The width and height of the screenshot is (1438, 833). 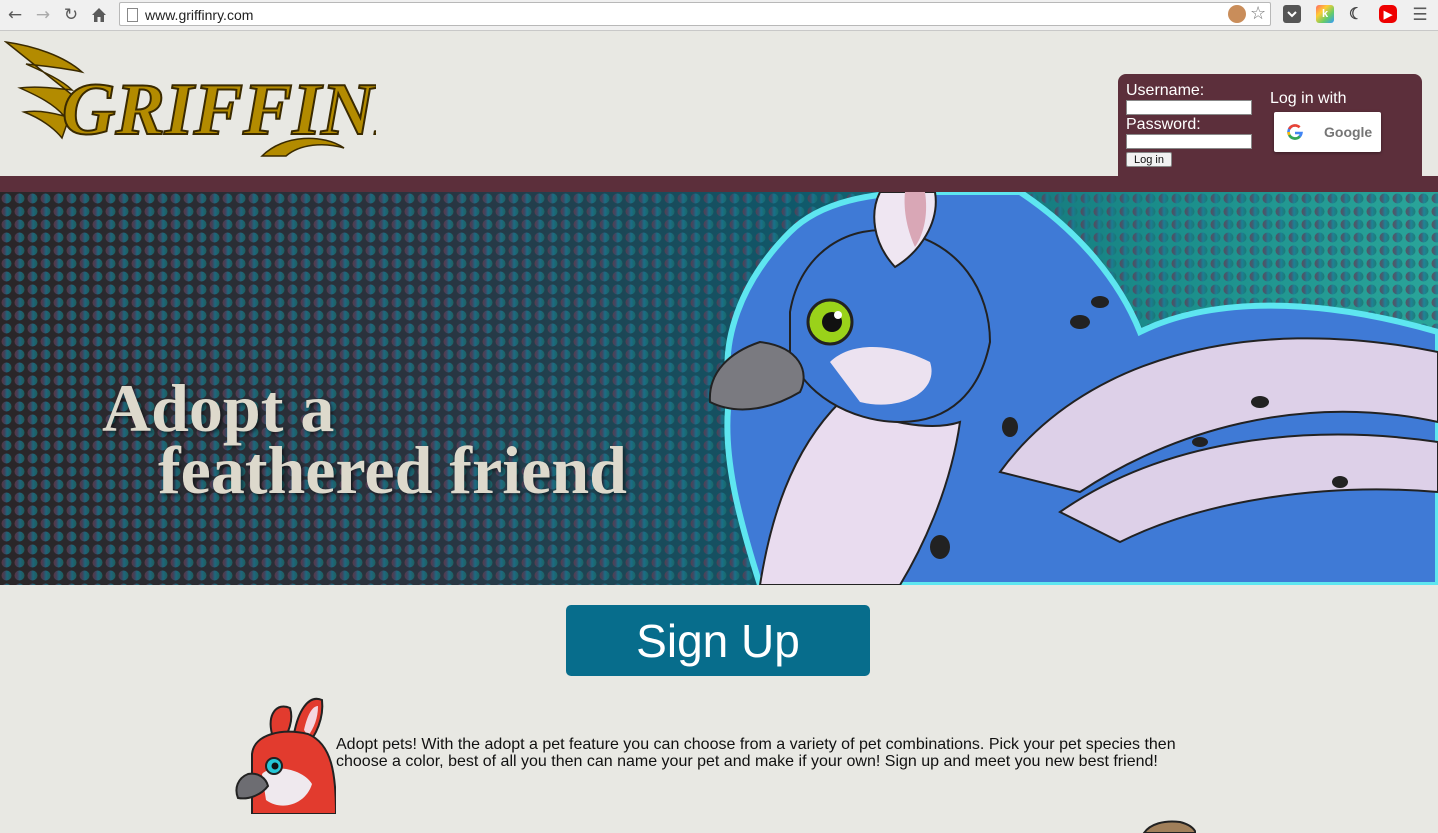 I want to click on youtube-extension-icon: ▶, so click(x=1388, y=14).